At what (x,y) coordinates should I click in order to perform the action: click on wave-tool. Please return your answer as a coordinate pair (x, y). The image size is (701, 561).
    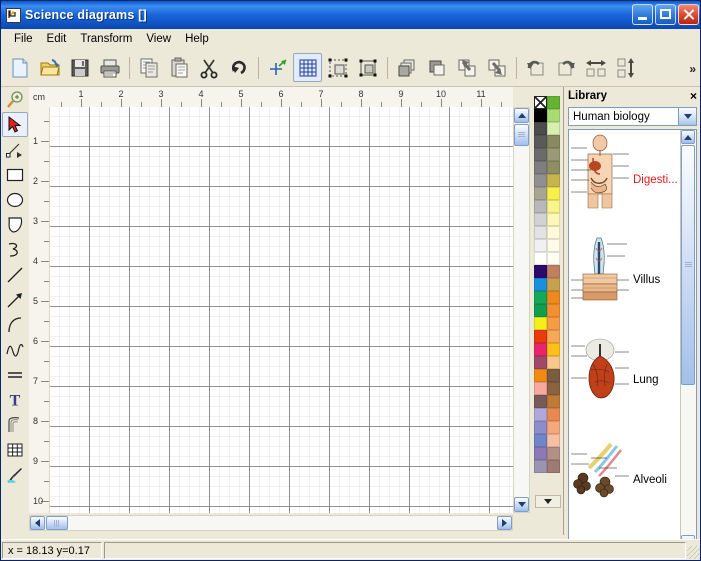
    Looking at the image, I should click on (15, 349).